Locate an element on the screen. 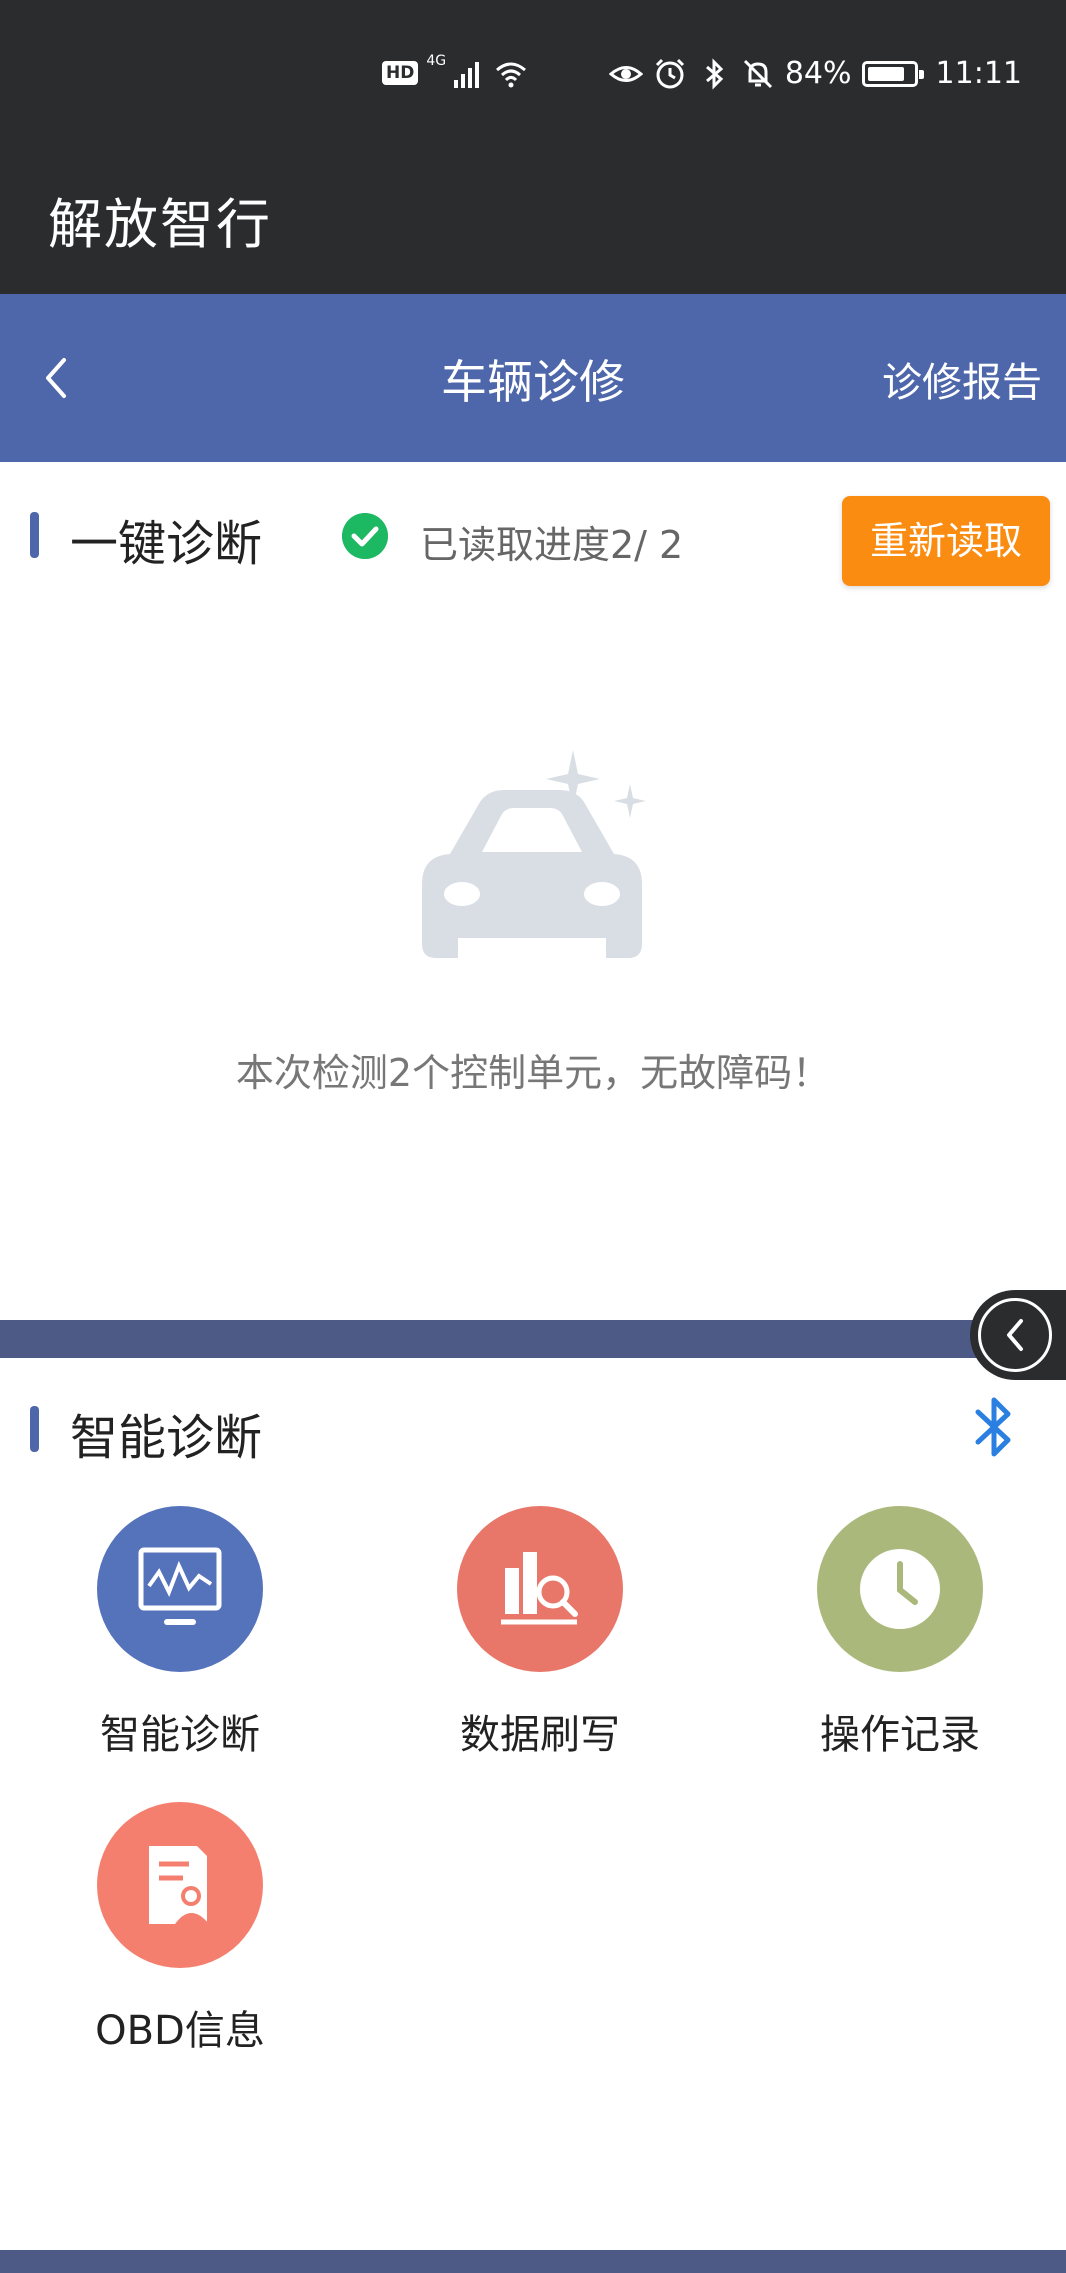  grid-label: 智能诊断 is located at coordinates (180, 1735).